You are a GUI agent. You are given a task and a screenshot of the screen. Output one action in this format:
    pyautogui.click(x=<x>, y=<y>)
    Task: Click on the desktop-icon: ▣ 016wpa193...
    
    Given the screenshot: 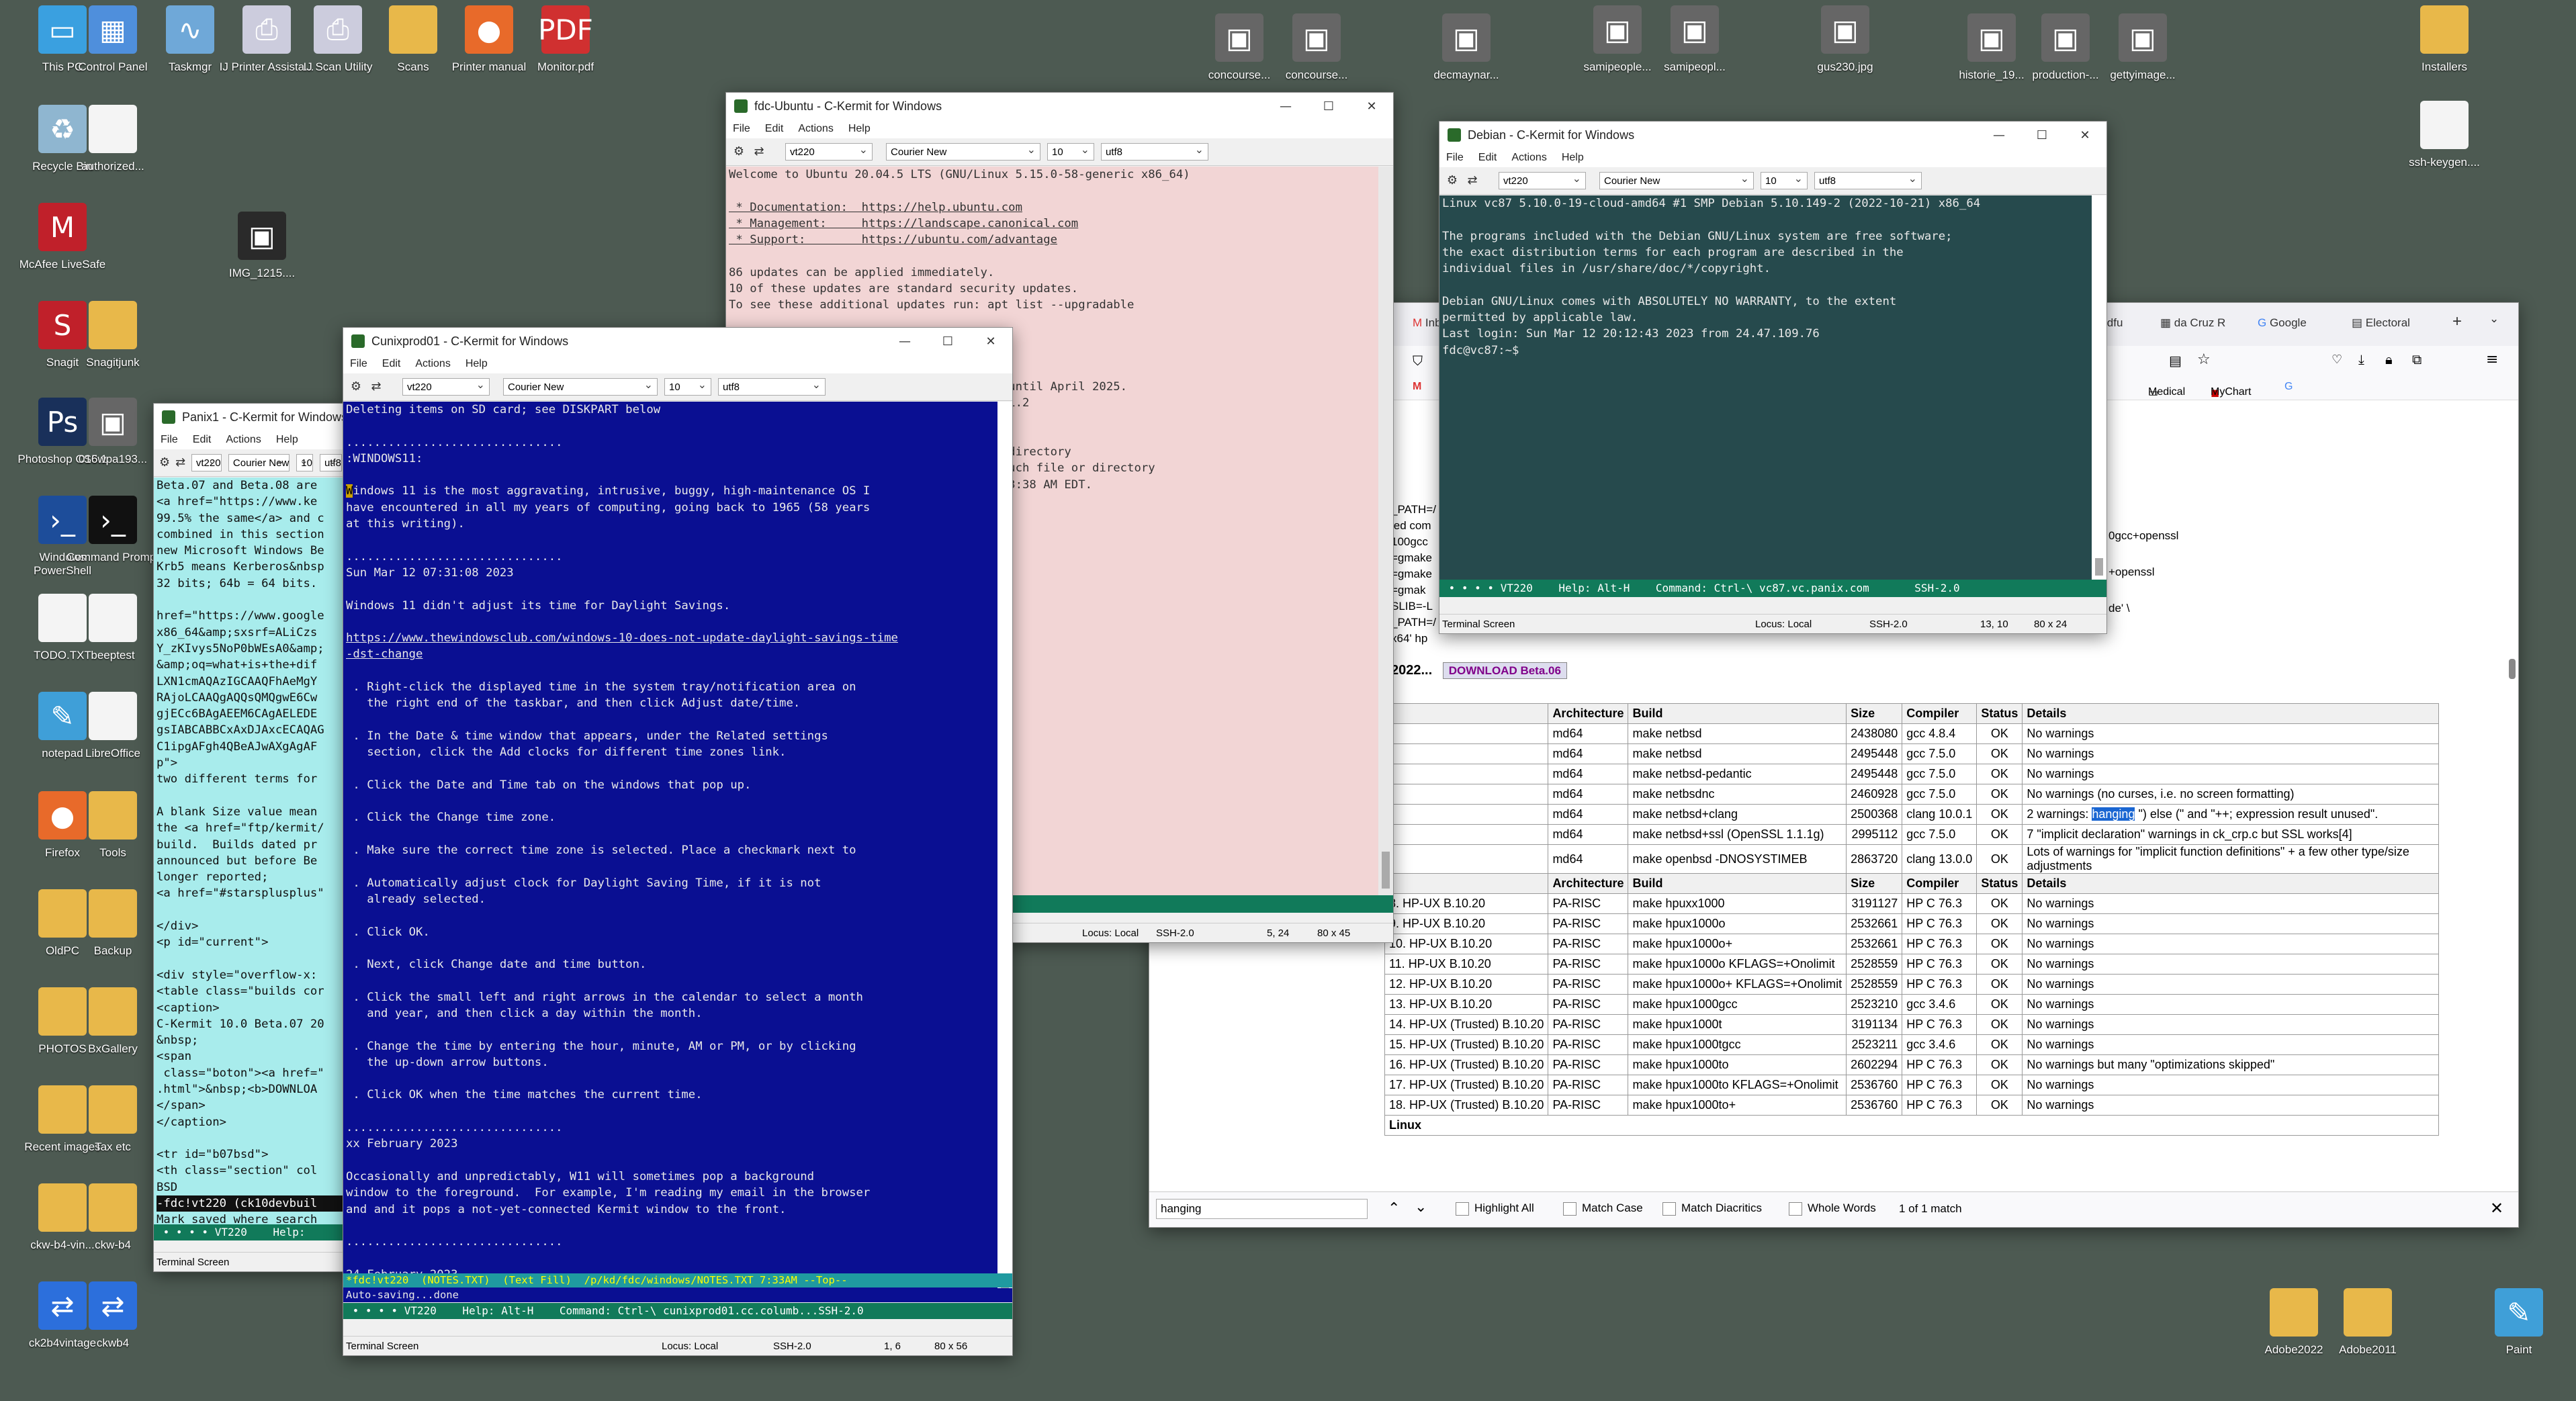 What is the action you would take?
    pyautogui.click(x=113, y=448)
    